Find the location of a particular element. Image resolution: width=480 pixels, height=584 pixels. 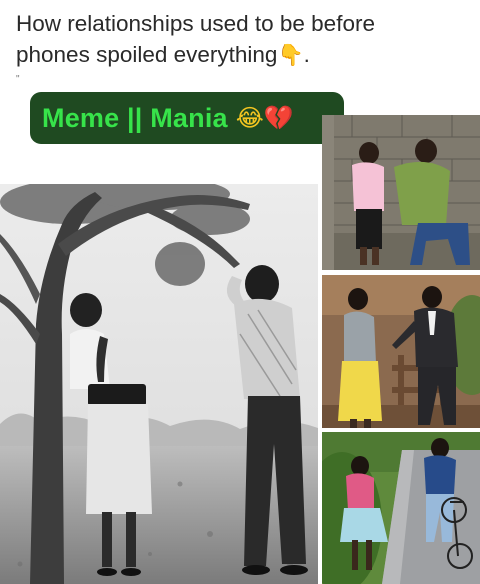

meme-mania-badge: Meme || Mania 😂💔 is located at coordinates (187, 118).